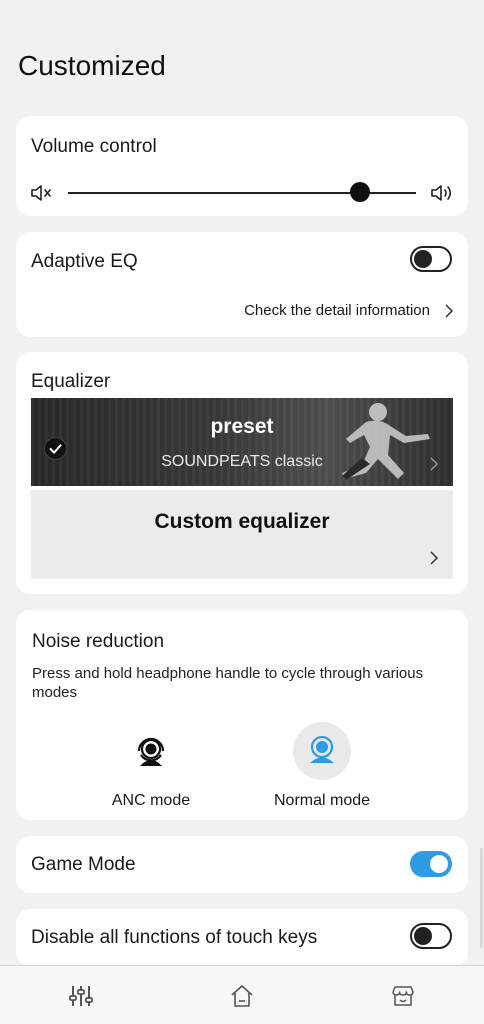 The image size is (484, 1024). Describe the element at coordinates (242, 442) in the screenshot. I see `preset-equalizer-tile: preset SOUNDPEATS classic` at that location.